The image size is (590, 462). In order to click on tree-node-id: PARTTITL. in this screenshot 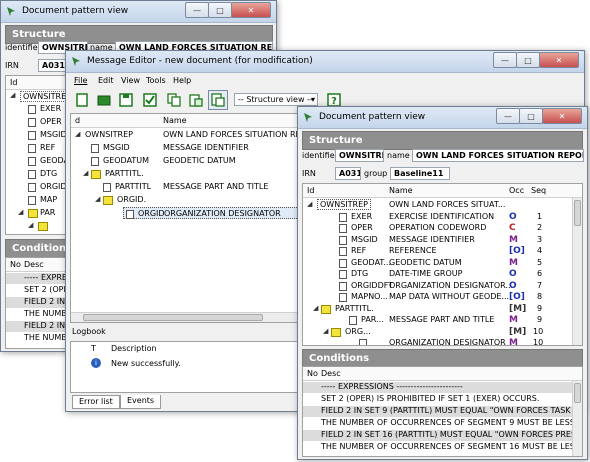, I will do `click(124, 173)`.